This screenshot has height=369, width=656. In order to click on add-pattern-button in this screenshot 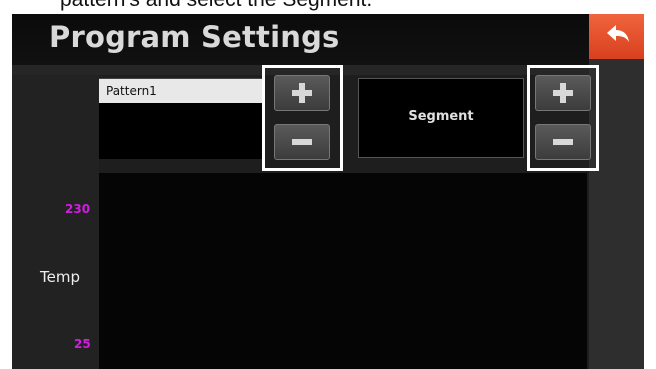, I will do `click(302, 93)`.